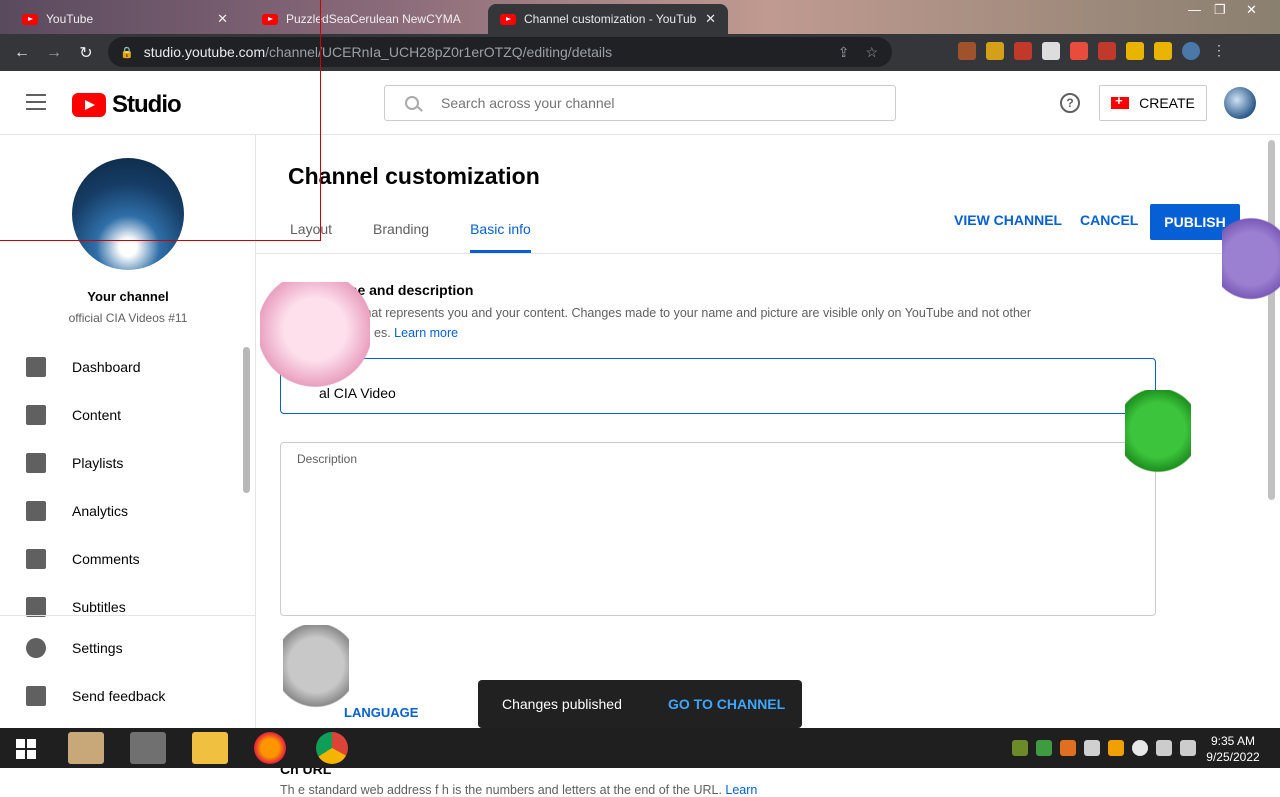  What do you see at coordinates (22, 53) in the screenshot?
I see `back-icon: ←` at bounding box center [22, 53].